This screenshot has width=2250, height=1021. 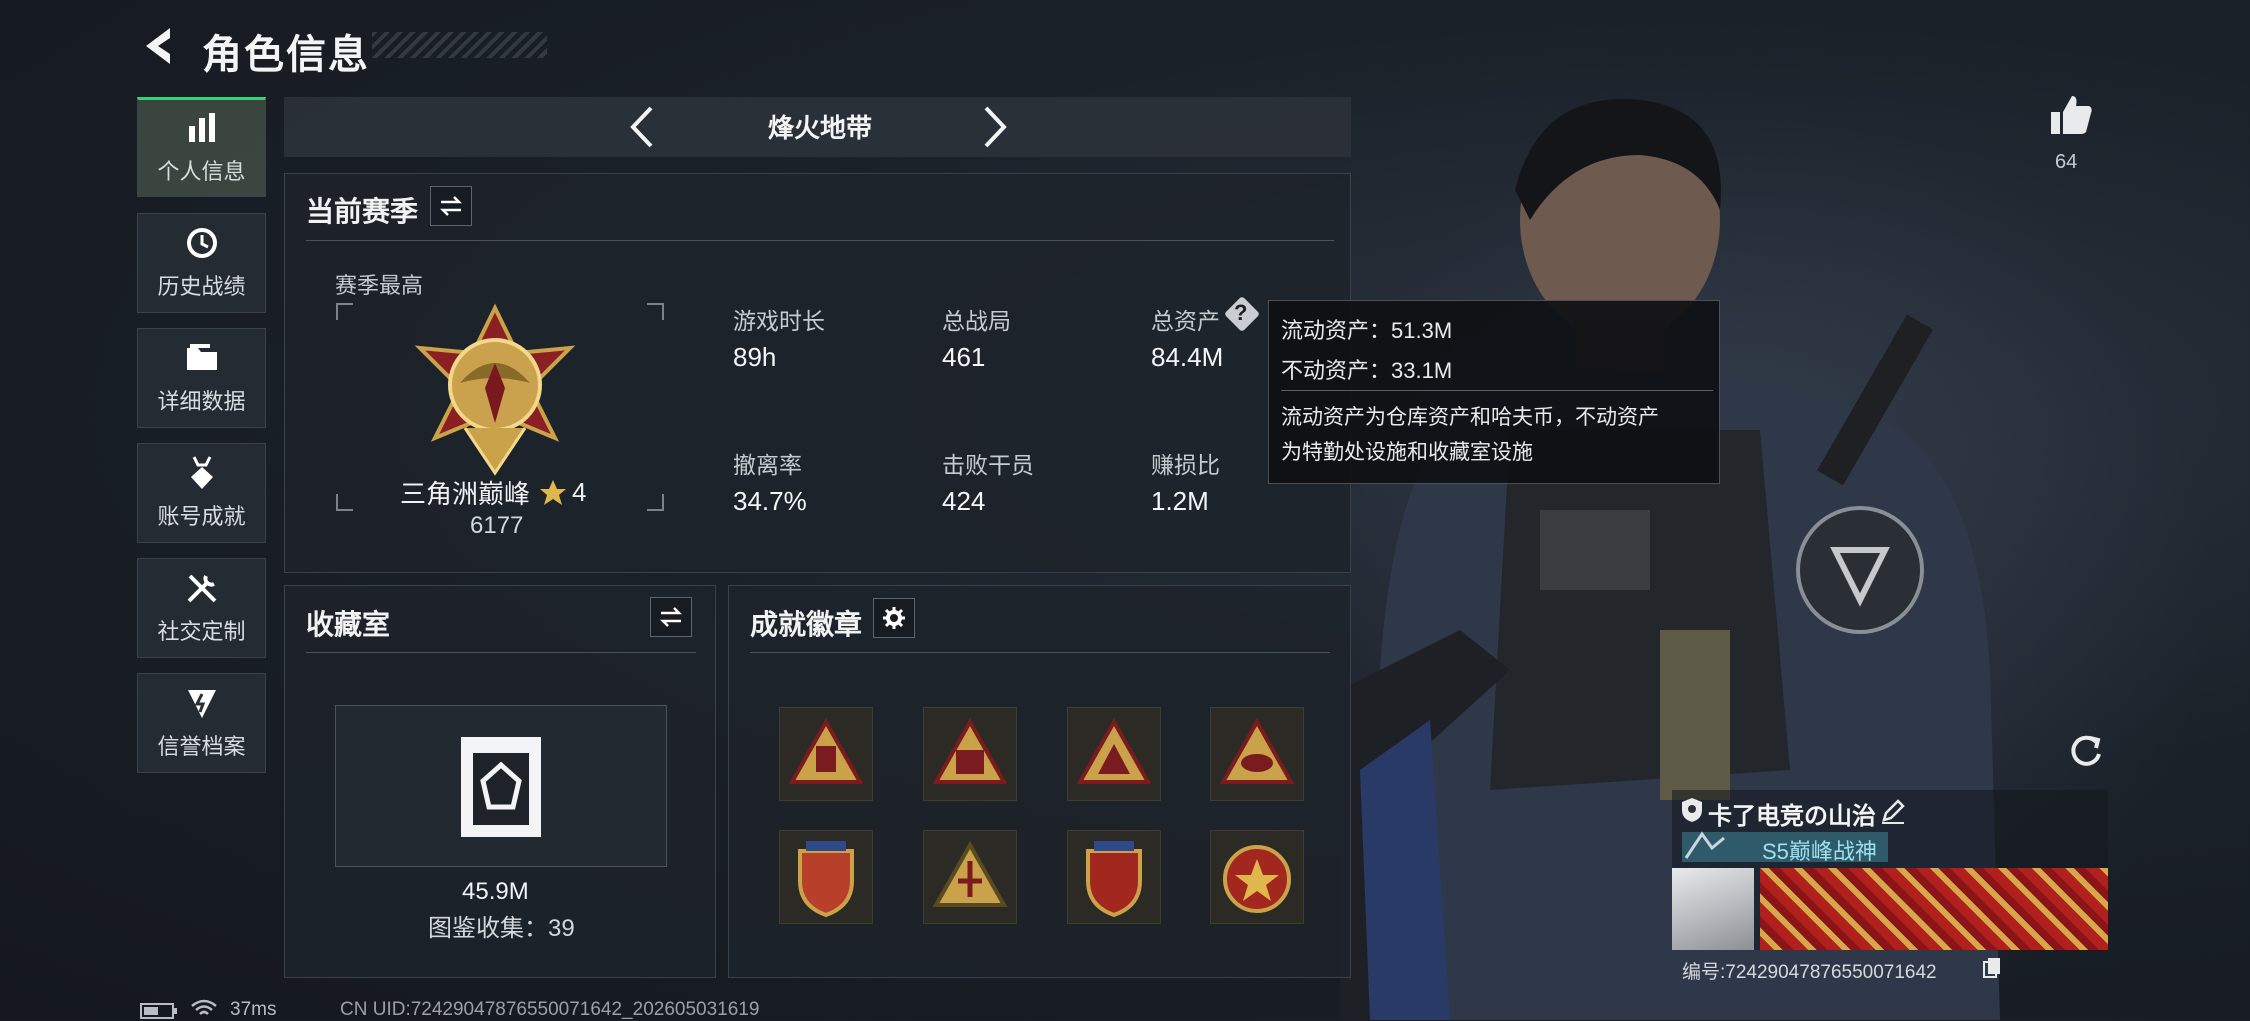 I want to click on ping-status: 37ms, so click(x=253, y=1009).